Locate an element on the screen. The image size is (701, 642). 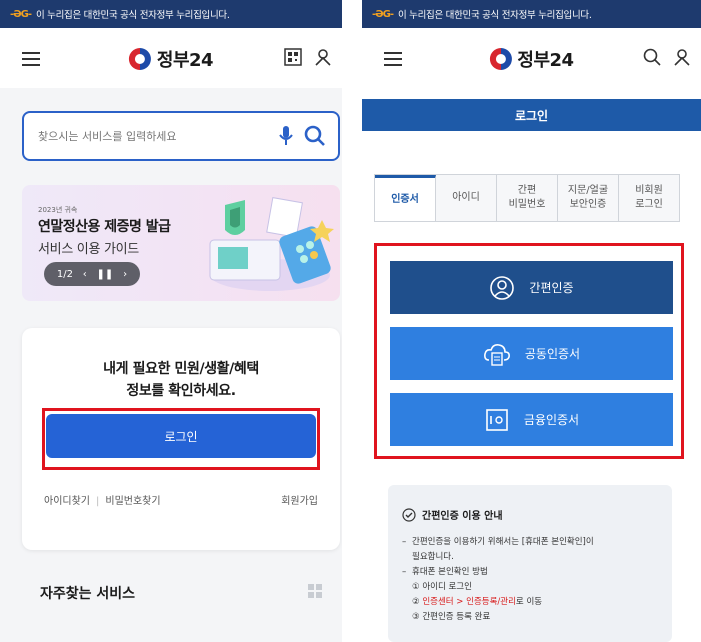
financial-certificate-button: 금융인증서 is located at coordinates (531, 419).